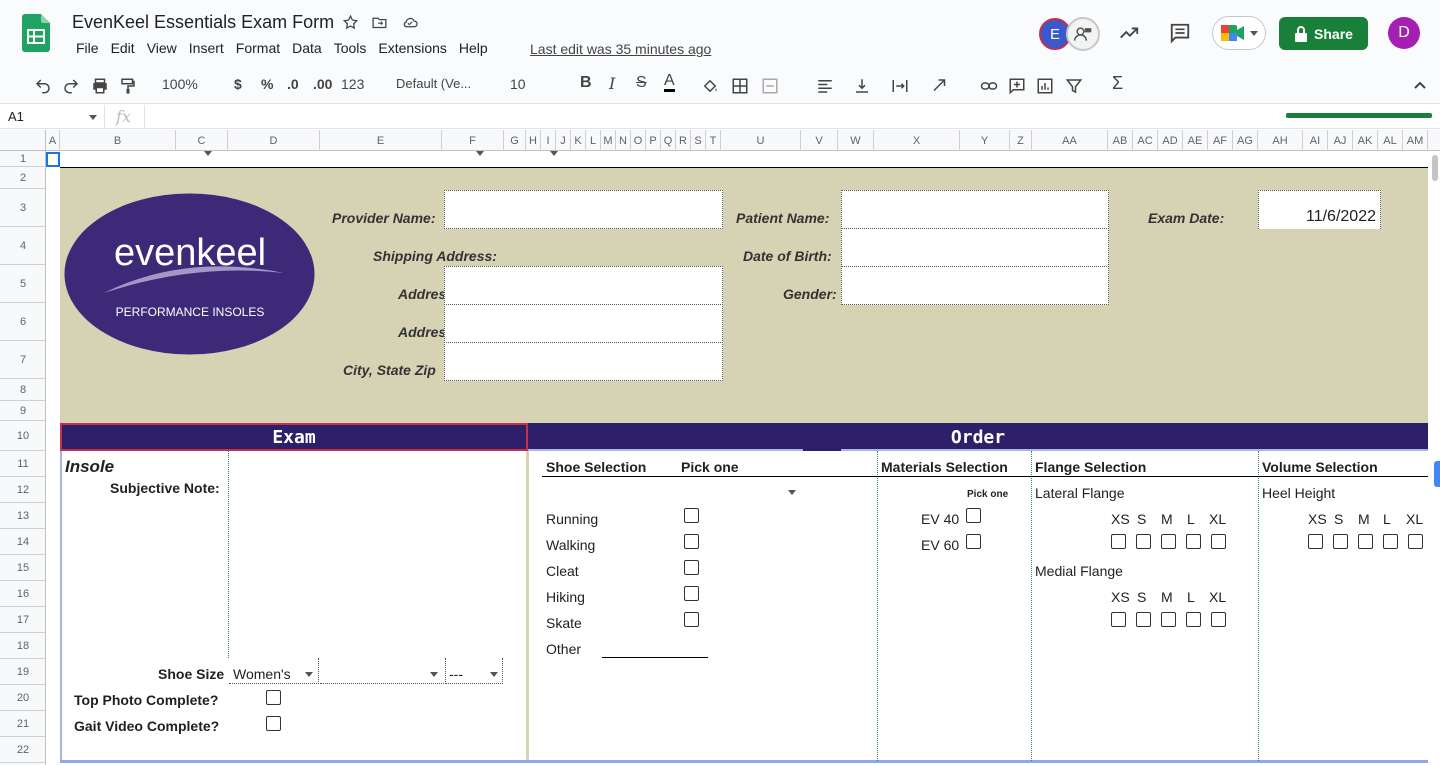 Image resolution: width=1440 pixels, height=765 pixels. Describe the element at coordinates (267, 84) in the screenshot. I see `percent-button: %` at that location.